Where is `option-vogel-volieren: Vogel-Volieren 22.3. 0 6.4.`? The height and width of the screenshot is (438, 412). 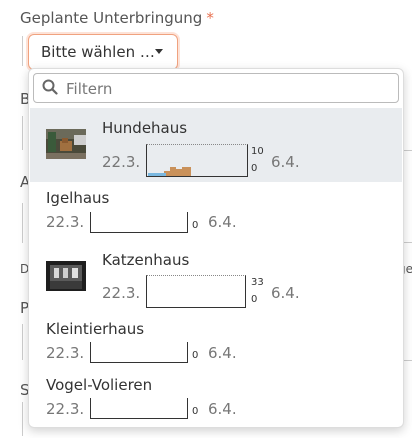
option-vogel-volieren: Vogel-Volieren 22.3. 0 6.4. is located at coordinates (216, 399).